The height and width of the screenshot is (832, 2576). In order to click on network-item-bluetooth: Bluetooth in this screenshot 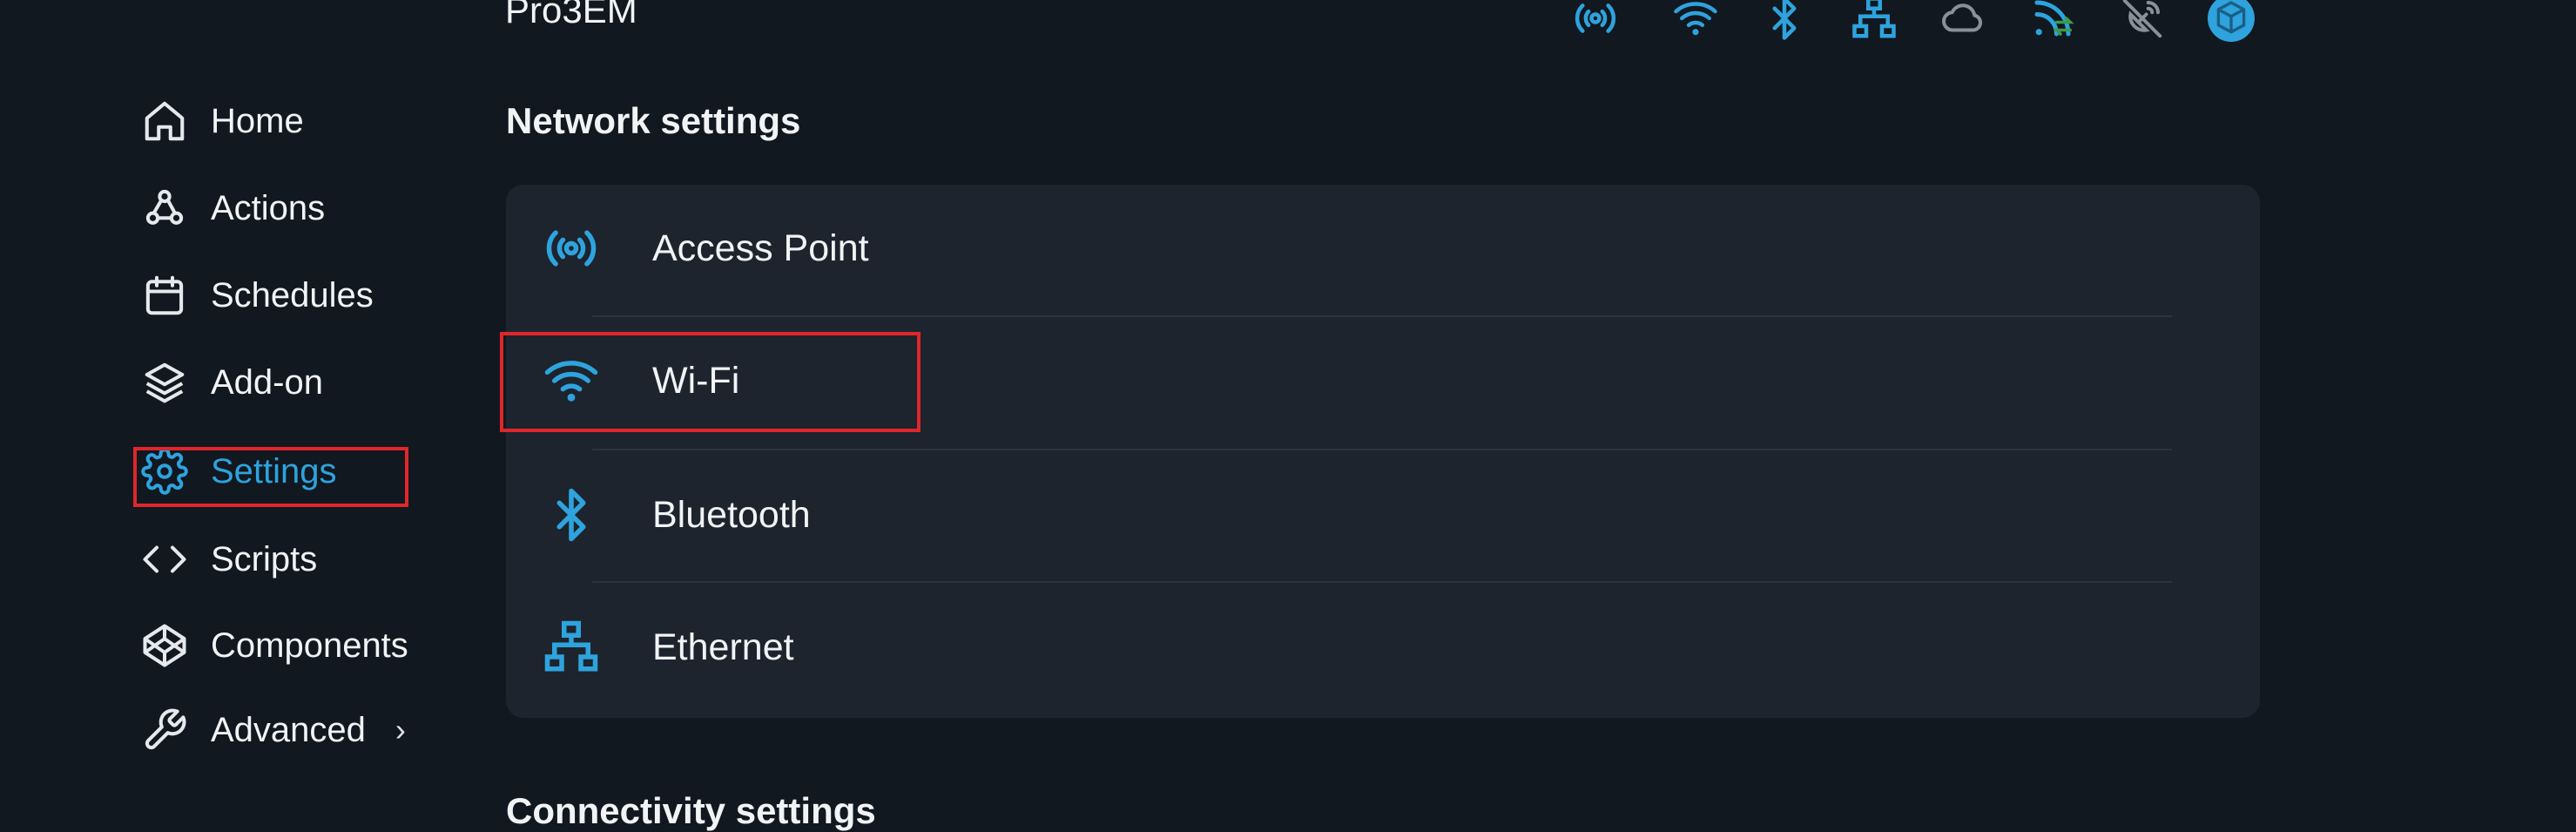, I will do `click(1383, 515)`.